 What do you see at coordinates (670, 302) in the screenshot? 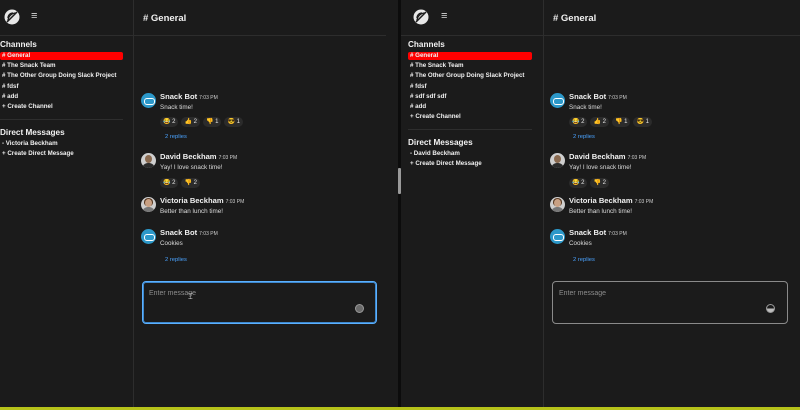
I see `message-composer` at bounding box center [670, 302].